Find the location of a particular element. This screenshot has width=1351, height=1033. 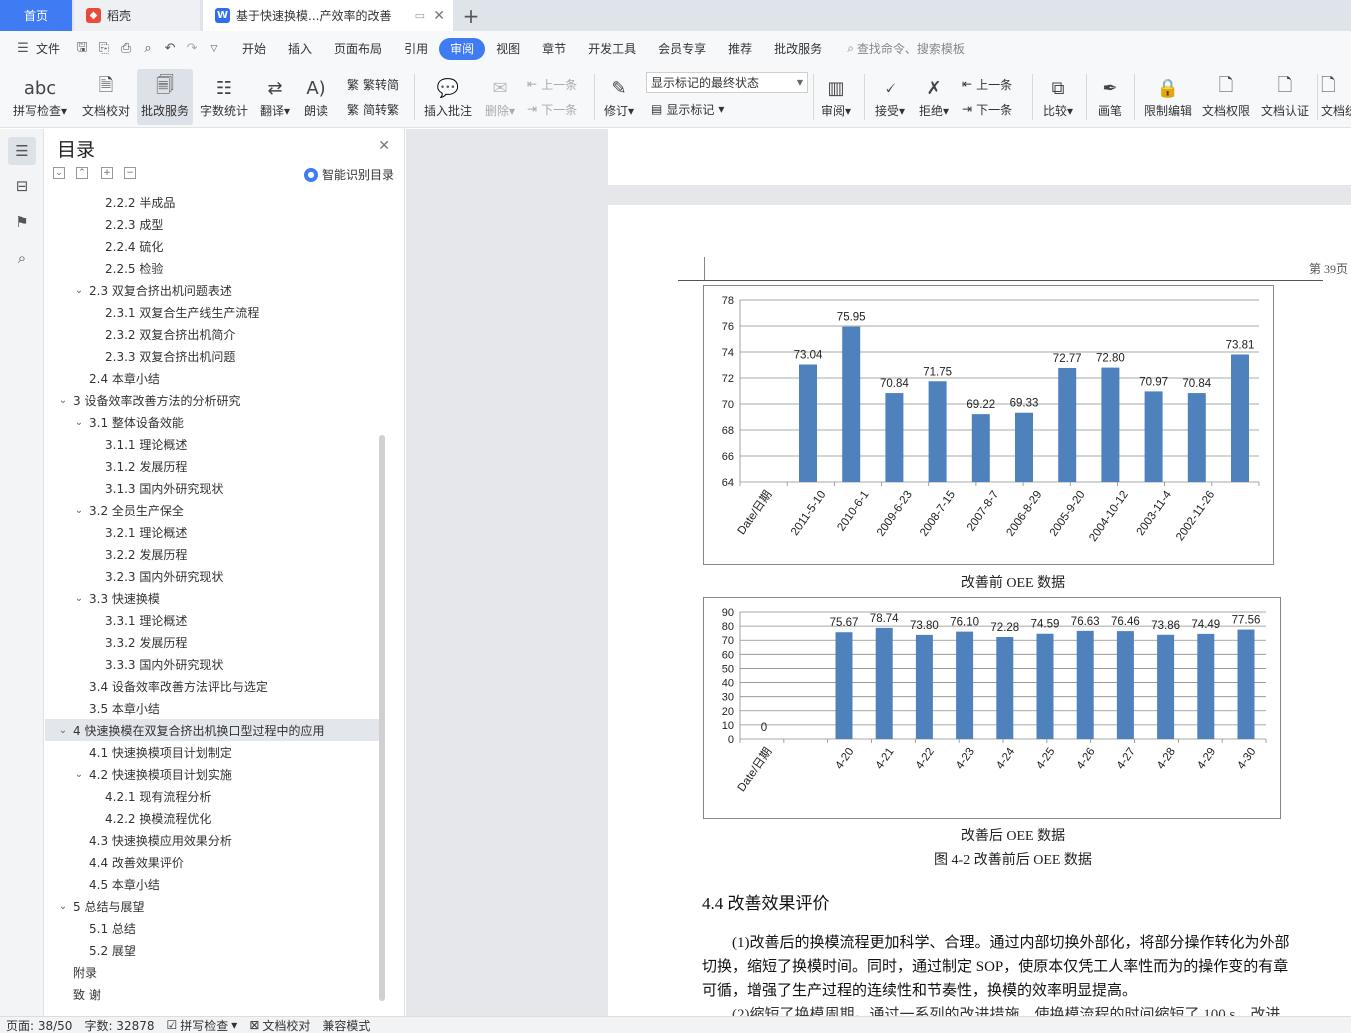

add-heading-icon: + is located at coordinates (107, 173).